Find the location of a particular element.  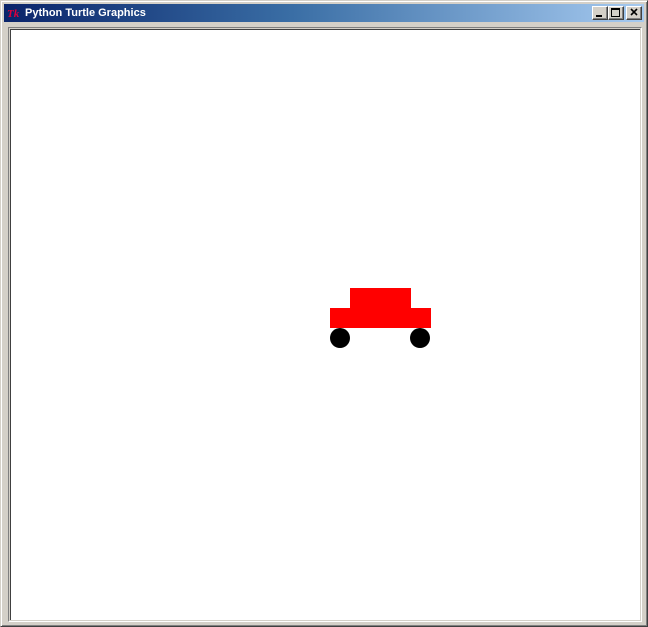

car-wheel-right is located at coordinates (420, 338).